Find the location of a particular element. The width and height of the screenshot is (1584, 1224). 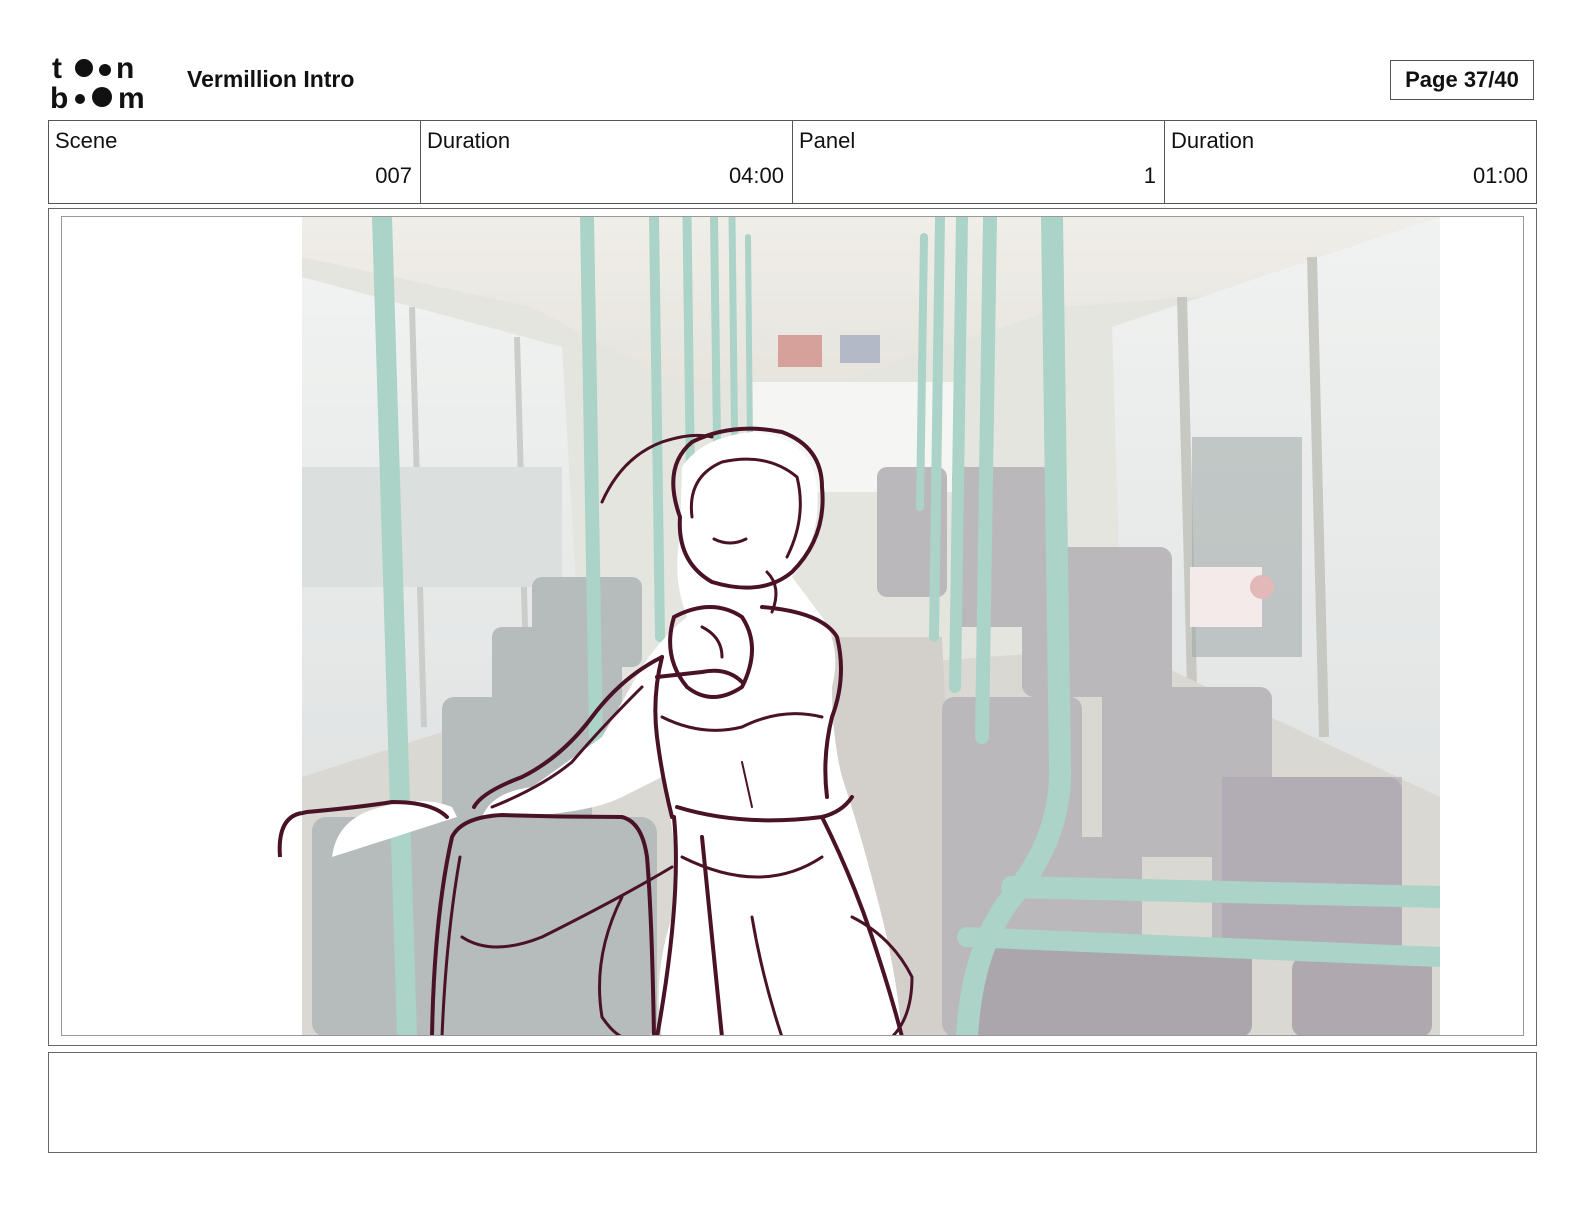

scene-field: Scene 007 is located at coordinates (235, 162).